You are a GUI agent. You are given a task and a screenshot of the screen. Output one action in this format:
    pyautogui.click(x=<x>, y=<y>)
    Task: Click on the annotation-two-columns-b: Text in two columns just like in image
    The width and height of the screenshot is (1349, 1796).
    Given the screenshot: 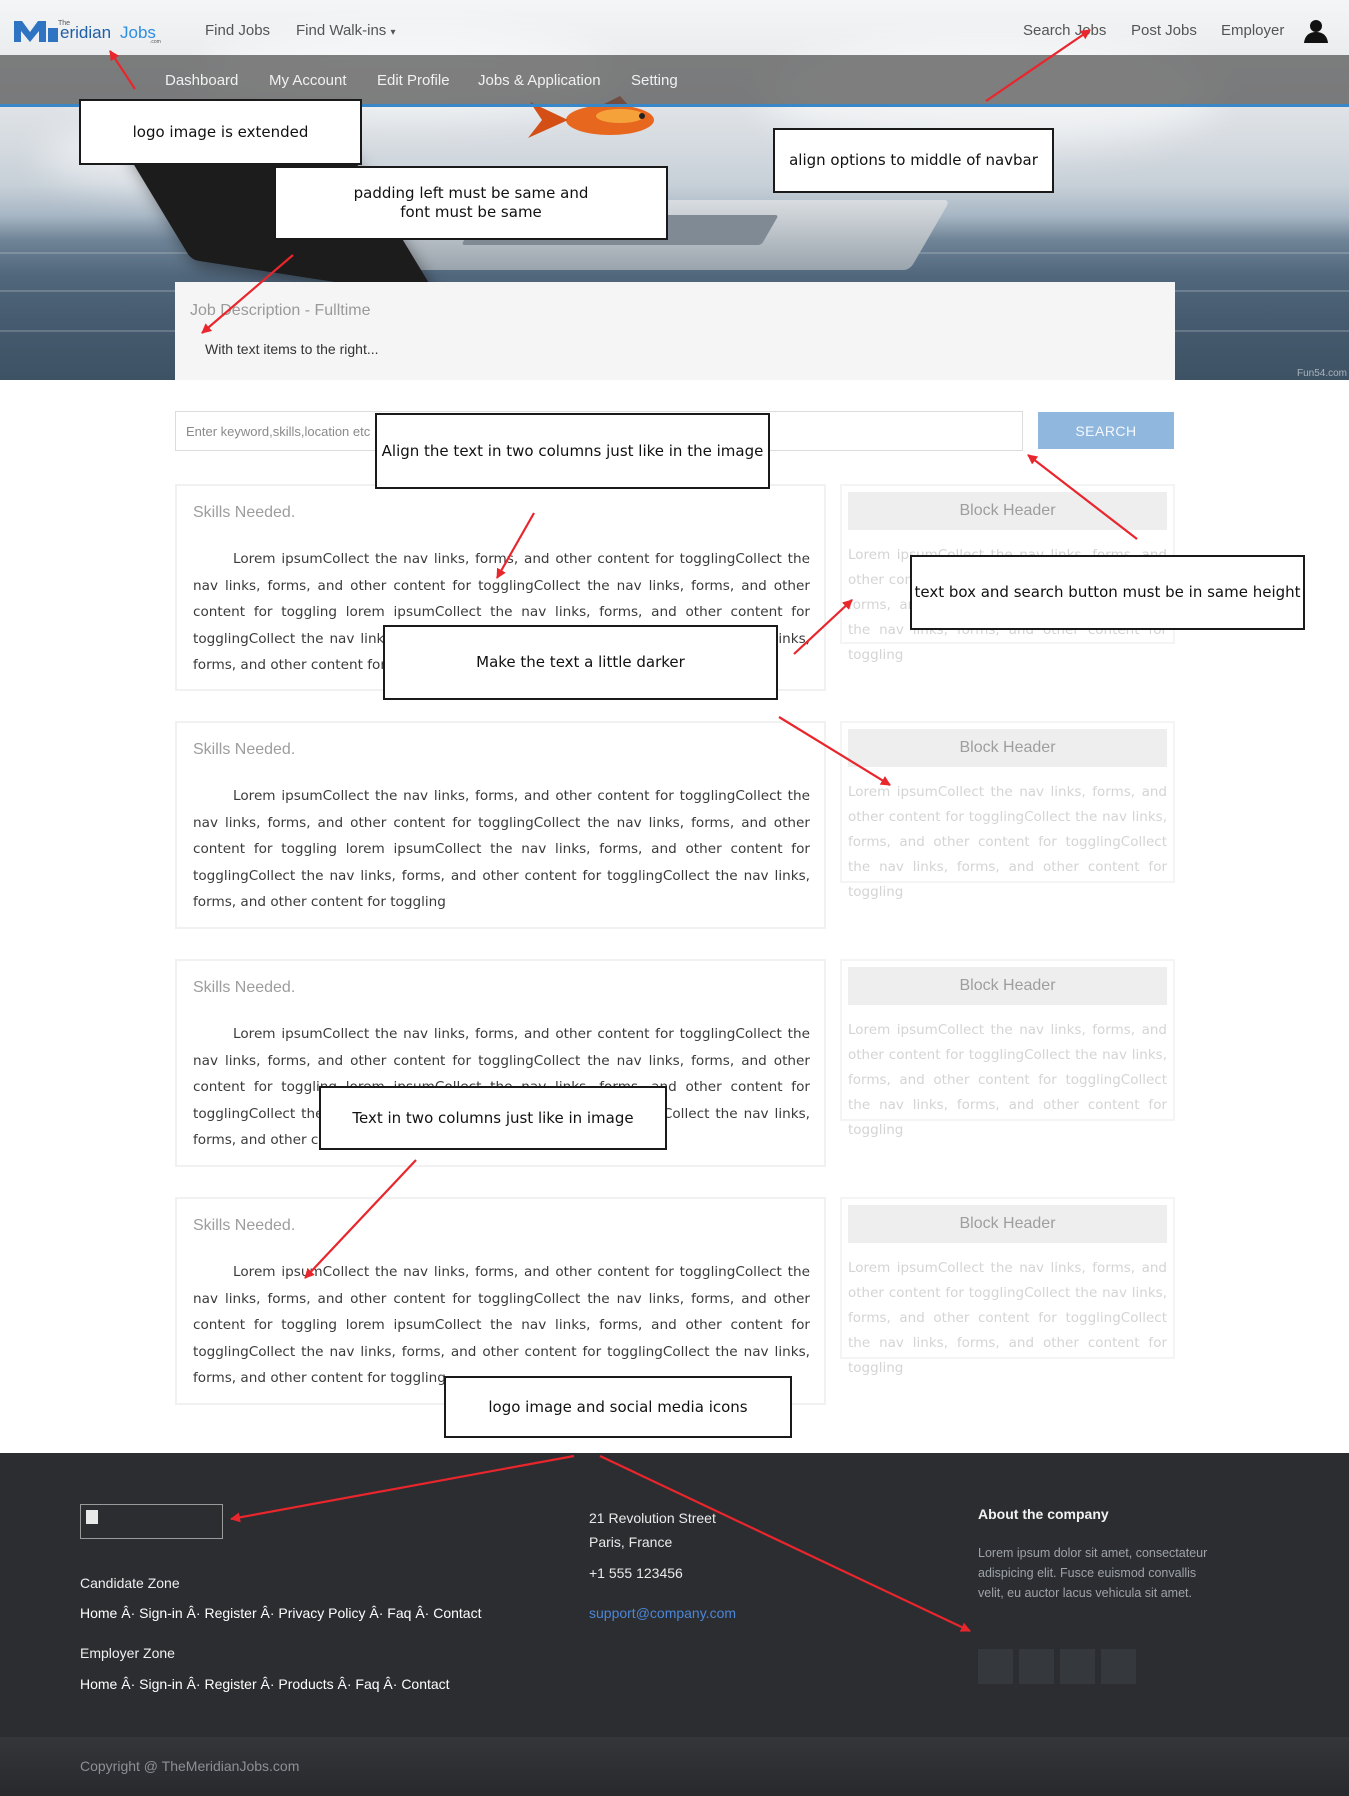 What is the action you would take?
    pyautogui.click(x=493, y=1118)
    